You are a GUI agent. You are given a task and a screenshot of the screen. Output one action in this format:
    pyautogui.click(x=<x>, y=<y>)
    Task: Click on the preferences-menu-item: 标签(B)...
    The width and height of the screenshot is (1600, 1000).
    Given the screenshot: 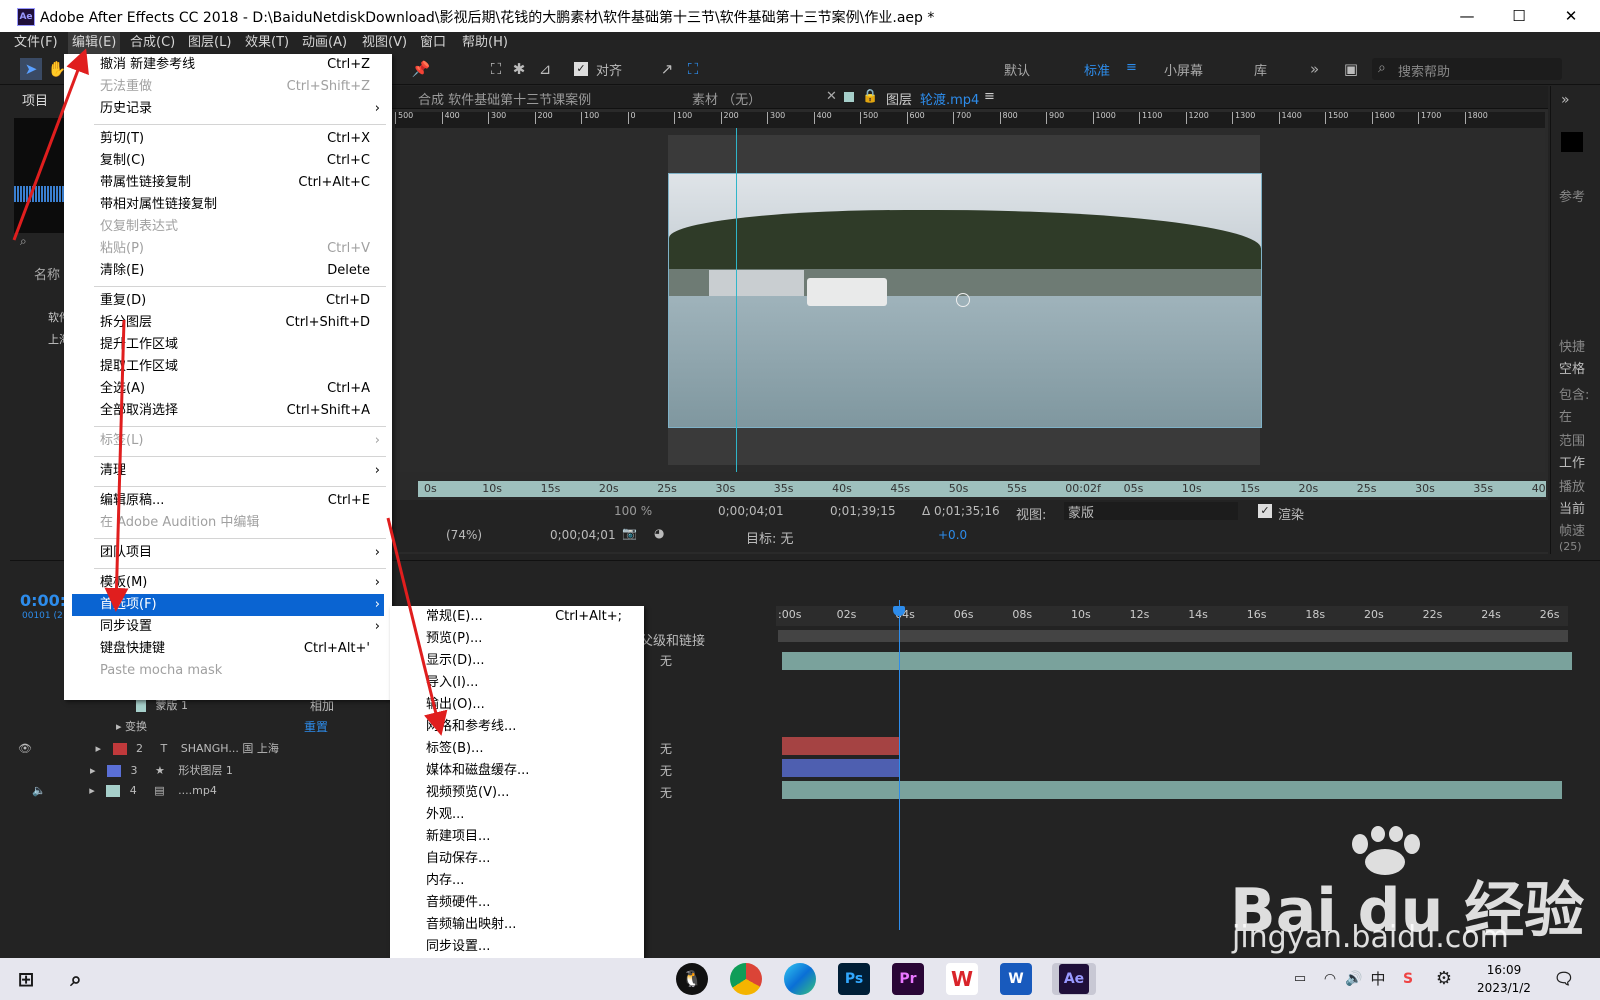 What is the action you would take?
    pyautogui.click(x=517, y=749)
    